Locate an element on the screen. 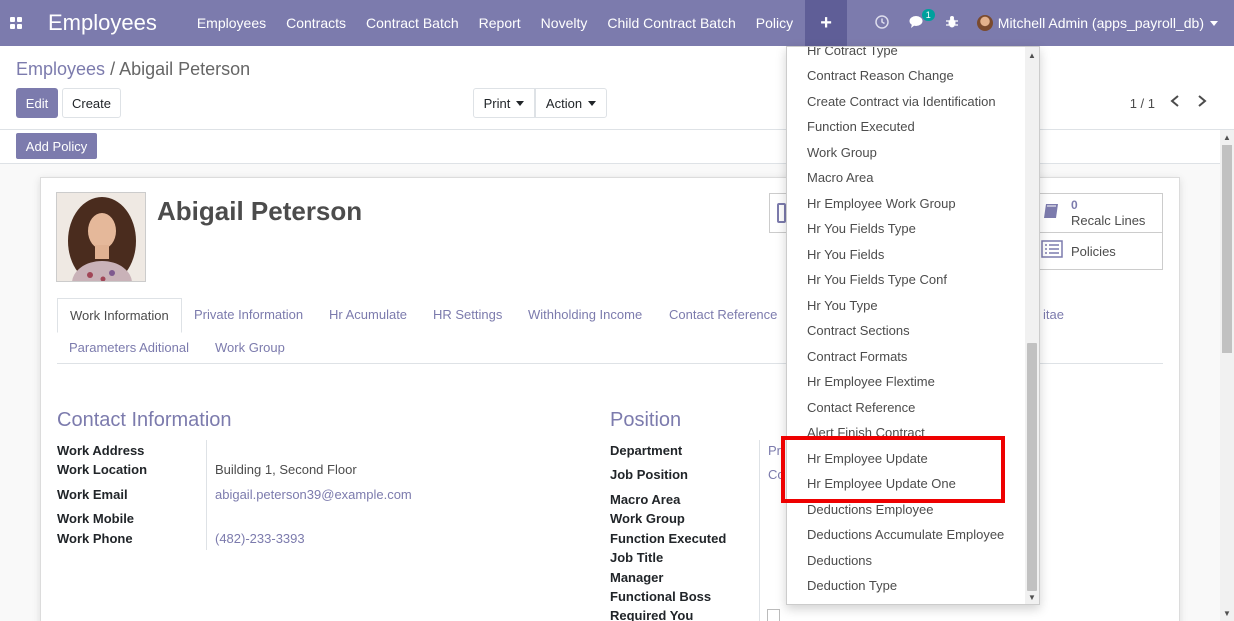 The image size is (1234, 621). dropdown-item: Hr You Type is located at coordinates (842, 305).